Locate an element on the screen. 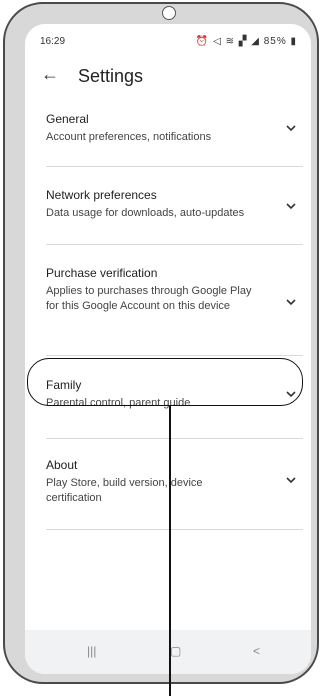  navigation-bar: ||| ▢ < is located at coordinates (168, 652).